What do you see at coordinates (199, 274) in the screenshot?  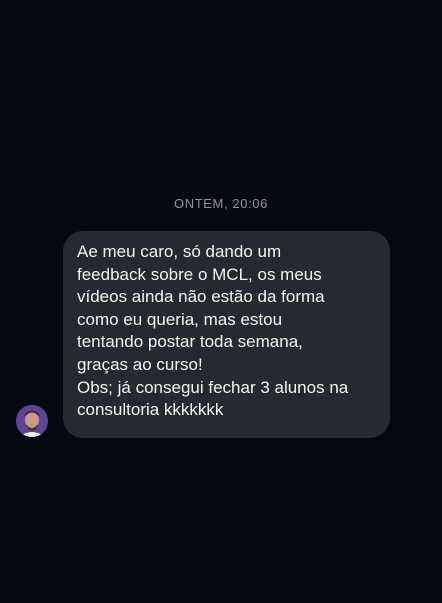 I see `message-line: feedback sobre o MCL, os meus` at bounding box center [199, 274].